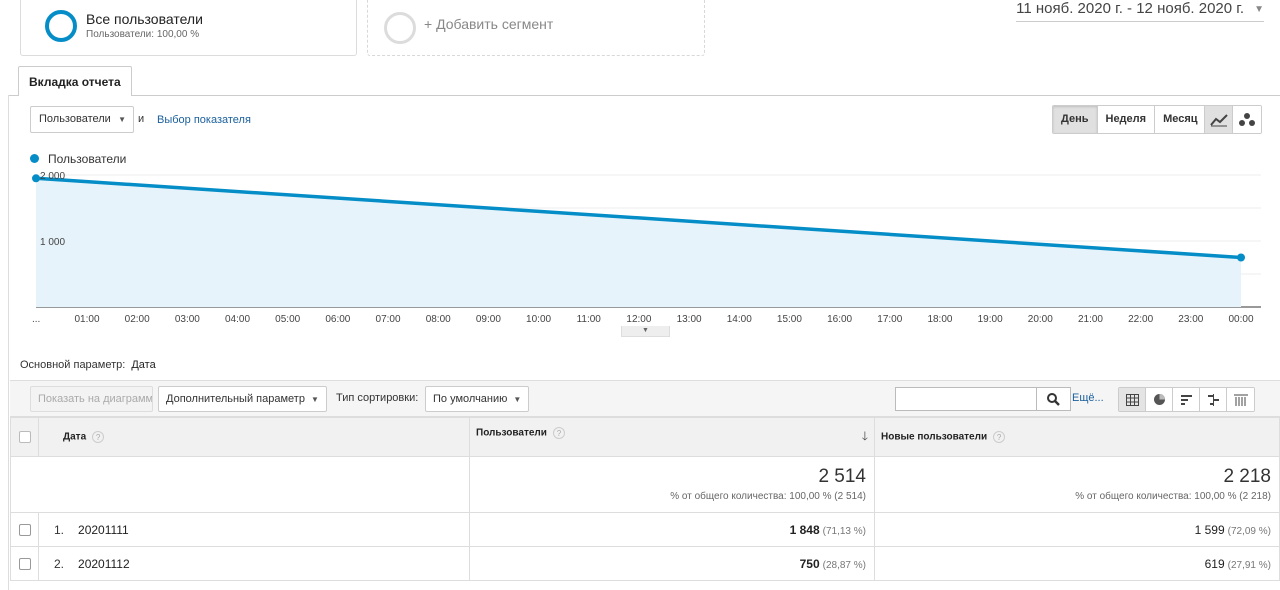 The height and width of the screenshot is (590, 1280). What do you see at coordinates (1077, 437) in the screenshot?
I see `column-header-new-users: Новые пользователи?` at bounding box center [1077, 437].